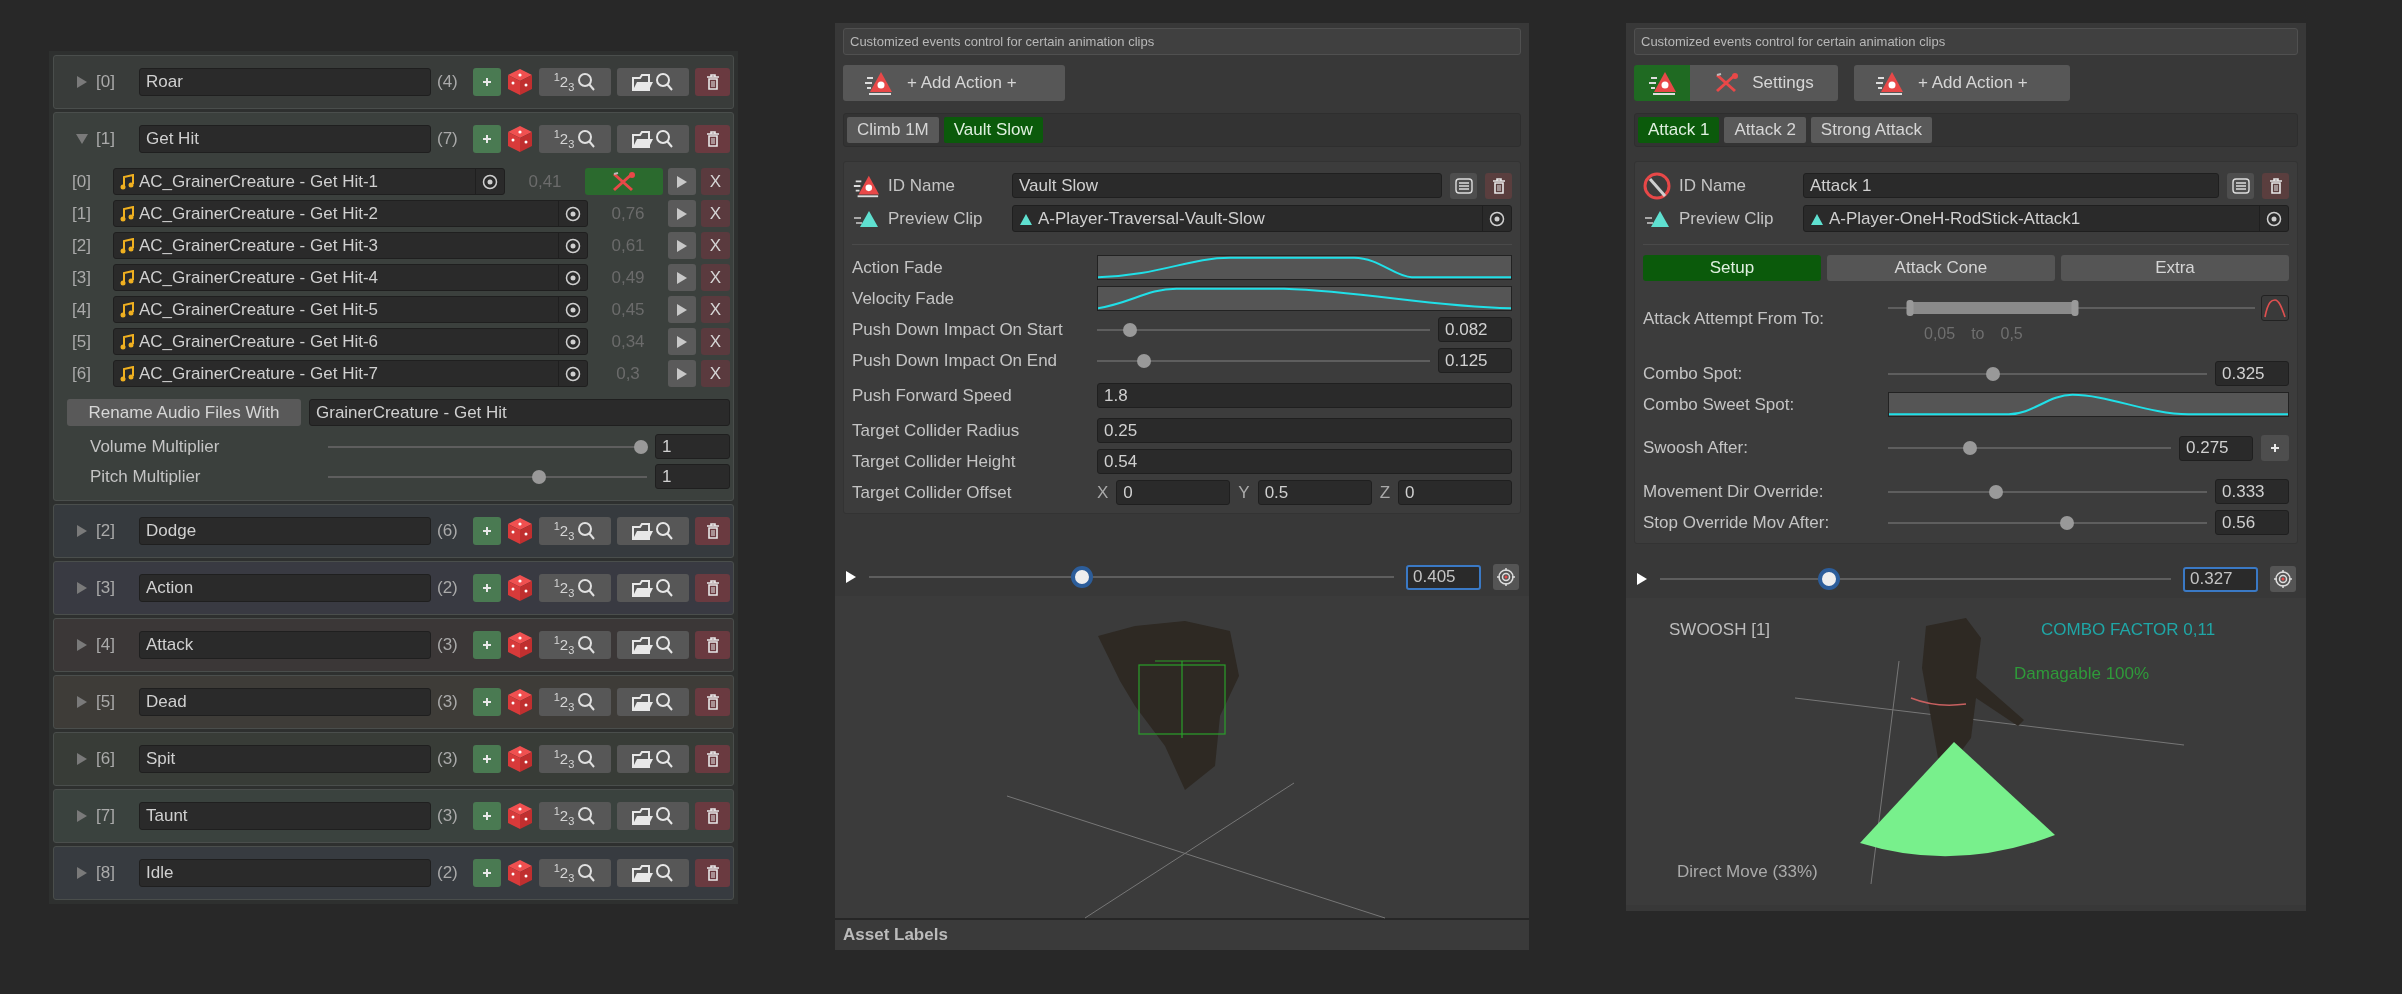  What do you see at coordinates (2220, 579) in the screenshot?
I see `time-field: 0.327` at bounding box center [2220, 579].